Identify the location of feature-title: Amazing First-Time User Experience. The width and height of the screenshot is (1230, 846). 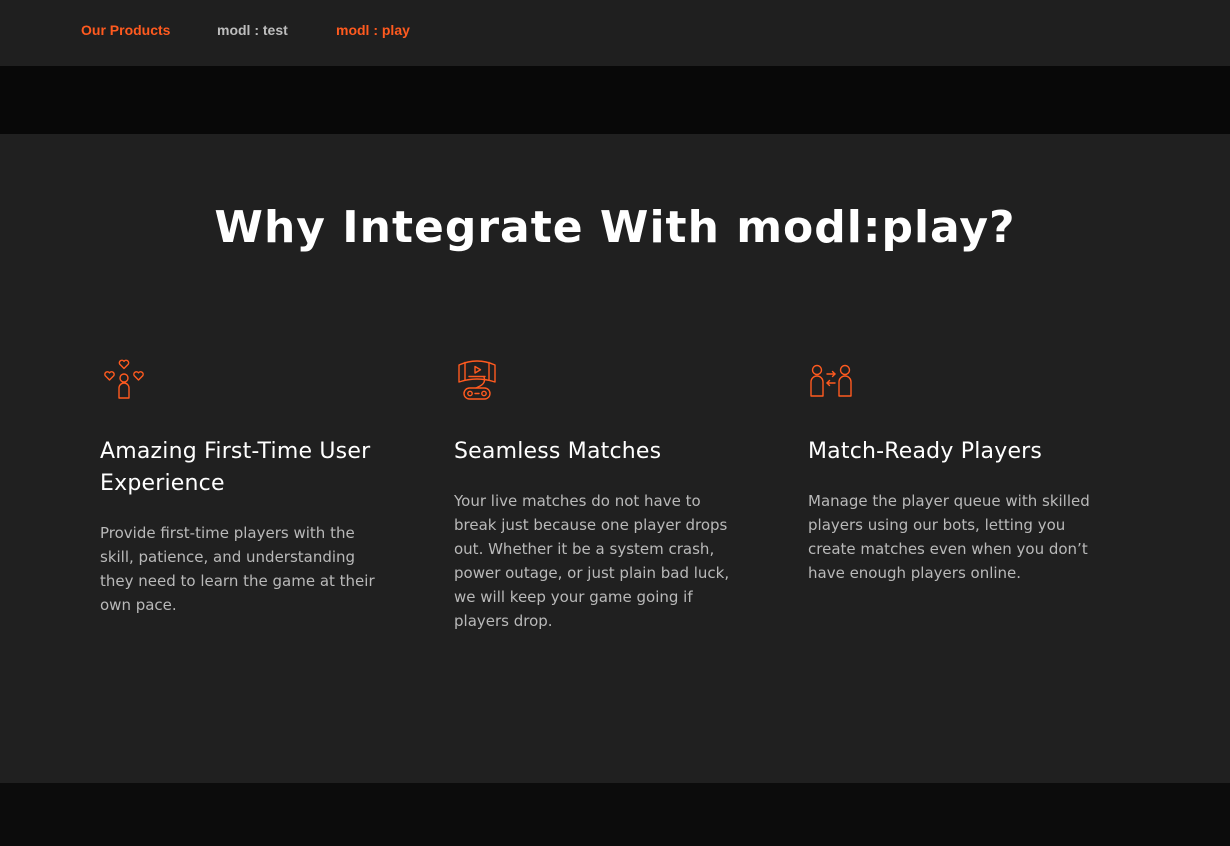
(235, 467).